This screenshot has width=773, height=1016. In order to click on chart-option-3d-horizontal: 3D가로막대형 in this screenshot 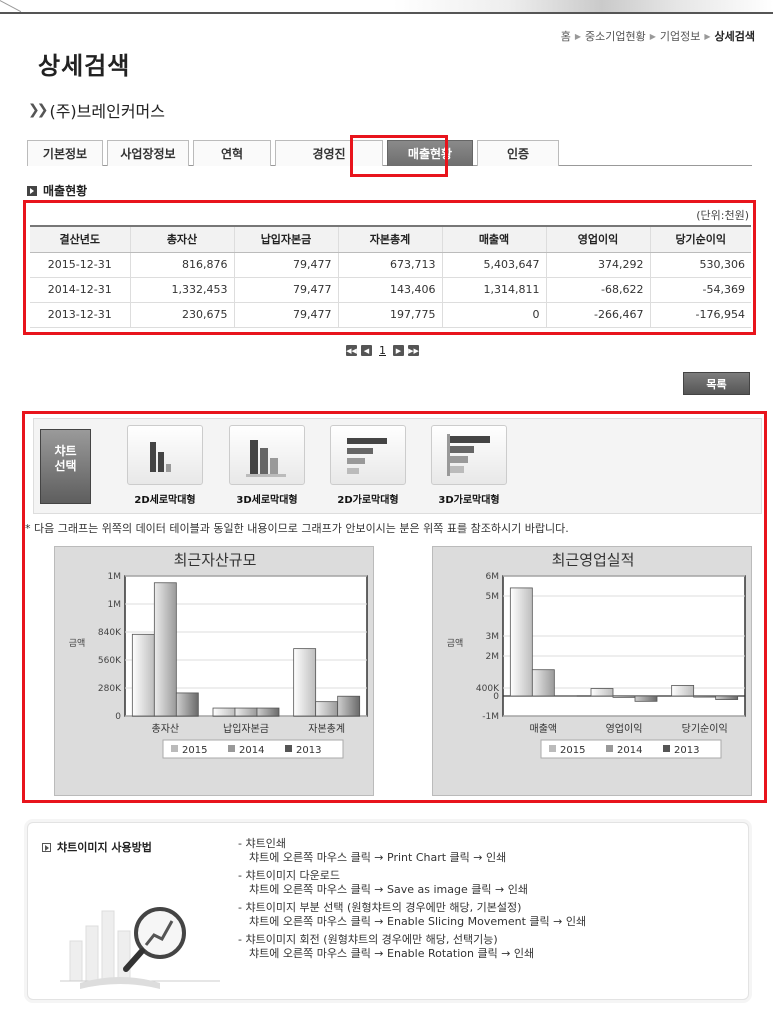, I will do `click(469, 465)`.